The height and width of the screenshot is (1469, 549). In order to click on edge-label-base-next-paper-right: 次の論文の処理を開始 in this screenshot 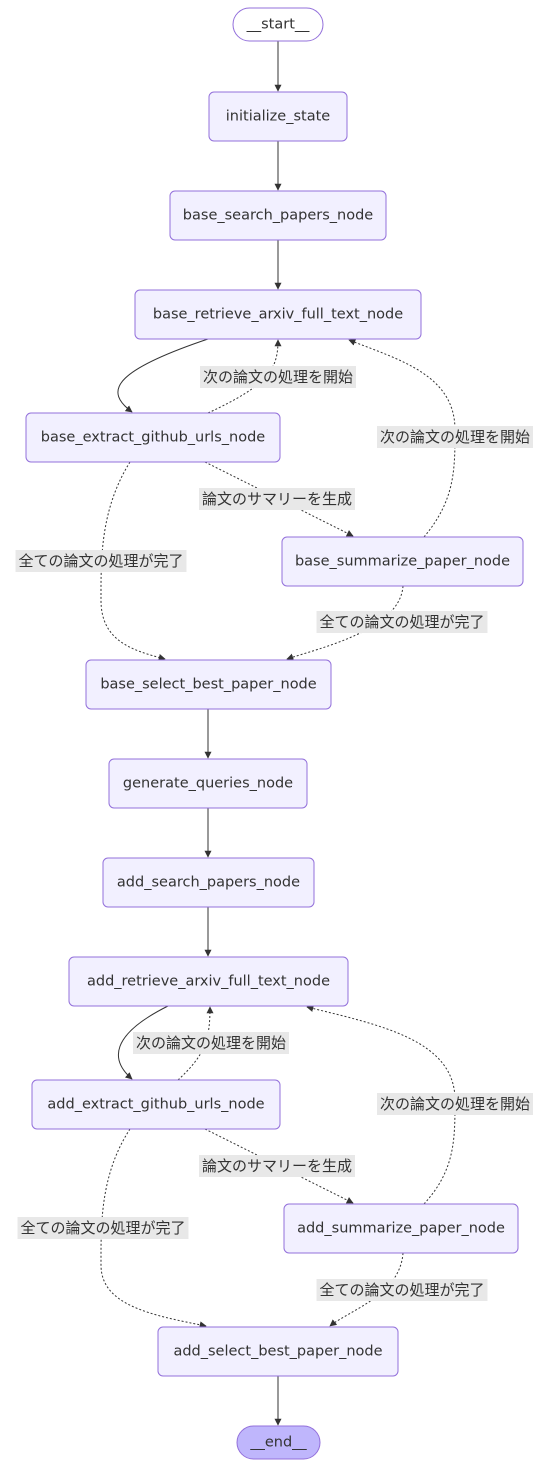, I will do `click(455, 437)`.